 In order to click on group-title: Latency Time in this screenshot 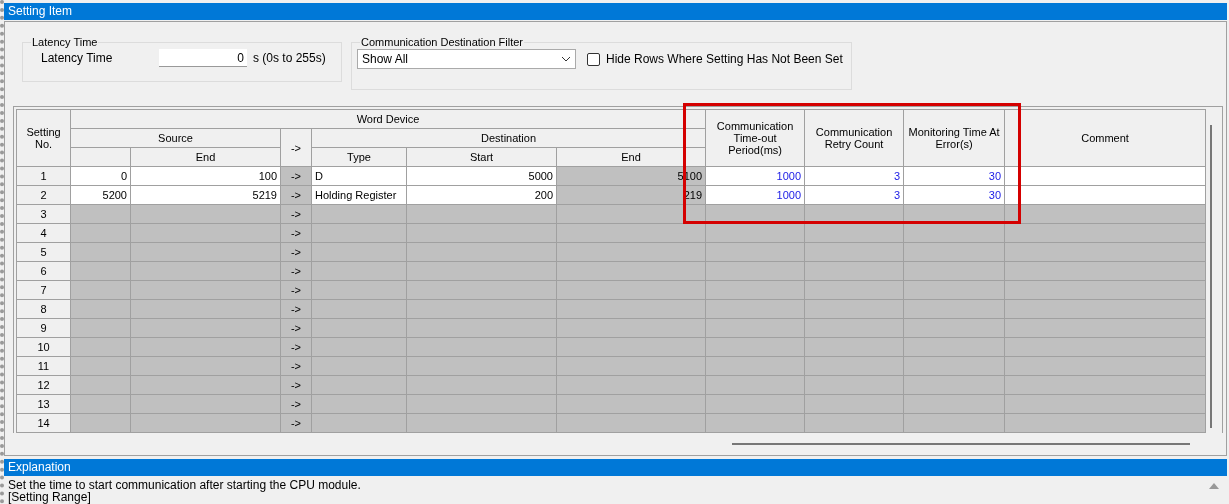, I will do `click(65, 42)`.